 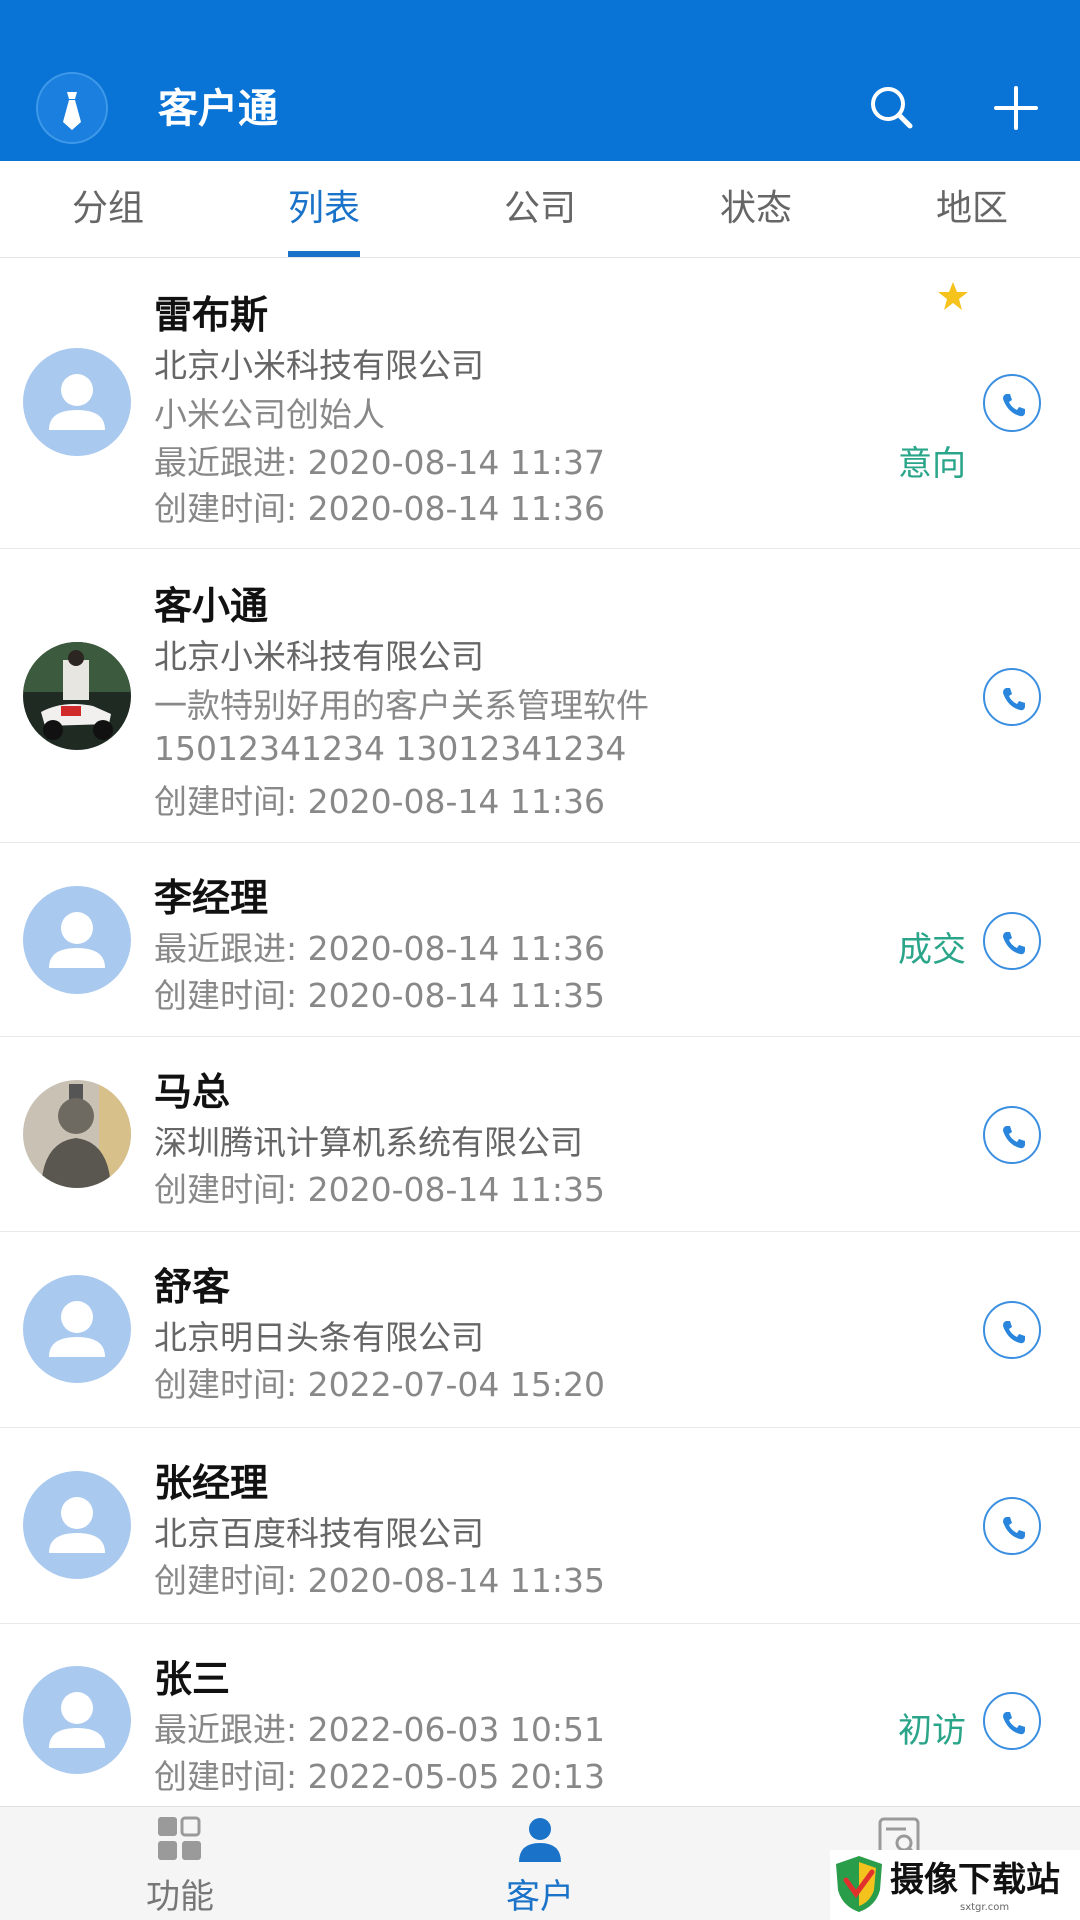 I want to click on customer-name: 客小通, so click(x=211, y=606).